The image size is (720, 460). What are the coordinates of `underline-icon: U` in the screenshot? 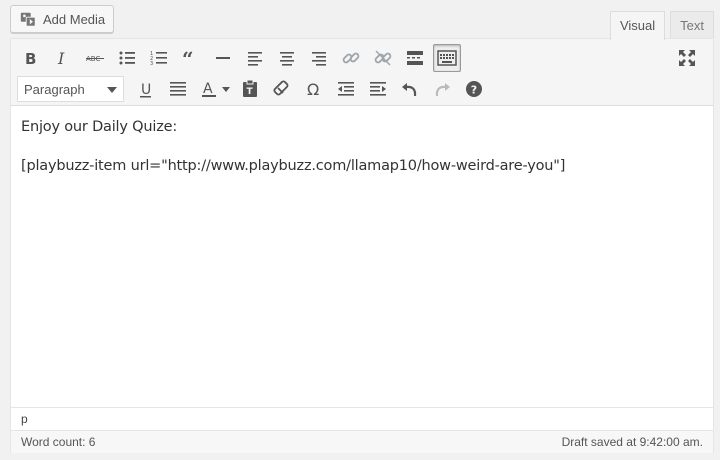 It's located at (145, 90).